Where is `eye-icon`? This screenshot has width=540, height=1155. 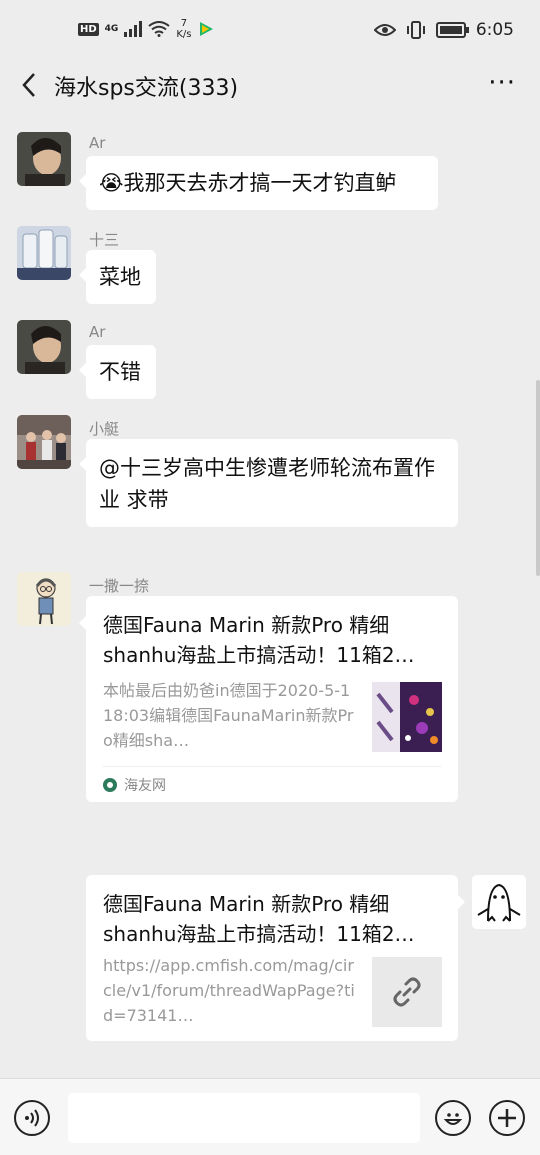
eye-icon is located at coordinates (384, 30).